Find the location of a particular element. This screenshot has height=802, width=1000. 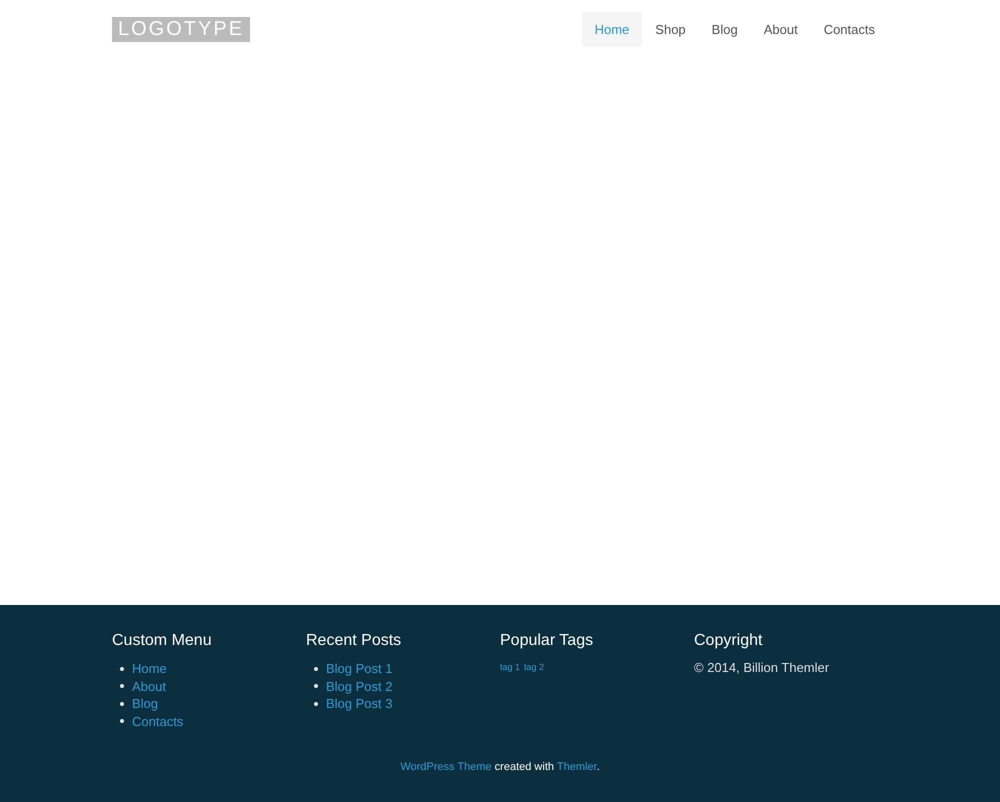

widget-title: Custom Menu is located at coordinates (162, 641).